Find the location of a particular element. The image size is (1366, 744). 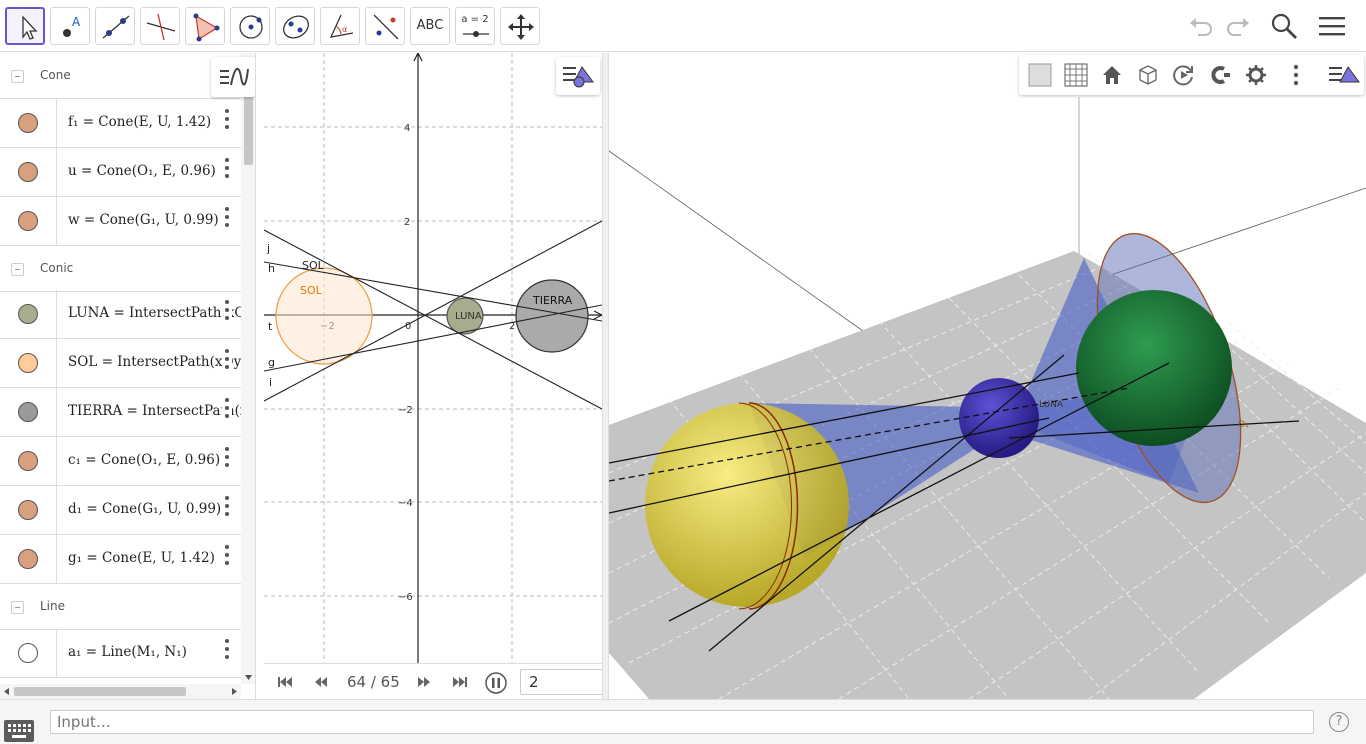

move-graphics-view-tool-button is located at coordinates (520, 26).